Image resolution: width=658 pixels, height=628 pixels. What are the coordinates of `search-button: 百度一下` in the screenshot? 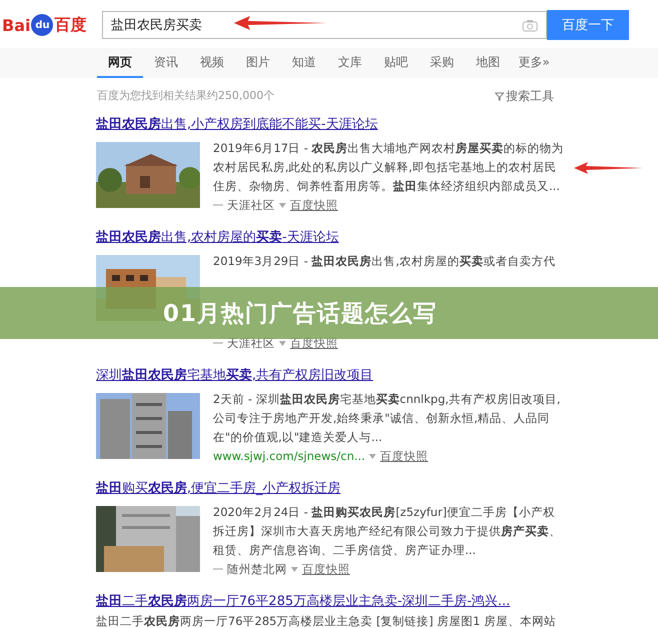 It's located at (588, 25).